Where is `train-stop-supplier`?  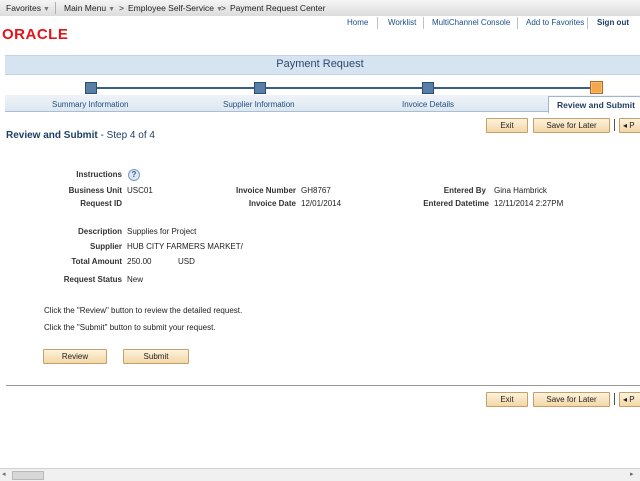 train-stop-supplier is located at coordinates (260, 88).